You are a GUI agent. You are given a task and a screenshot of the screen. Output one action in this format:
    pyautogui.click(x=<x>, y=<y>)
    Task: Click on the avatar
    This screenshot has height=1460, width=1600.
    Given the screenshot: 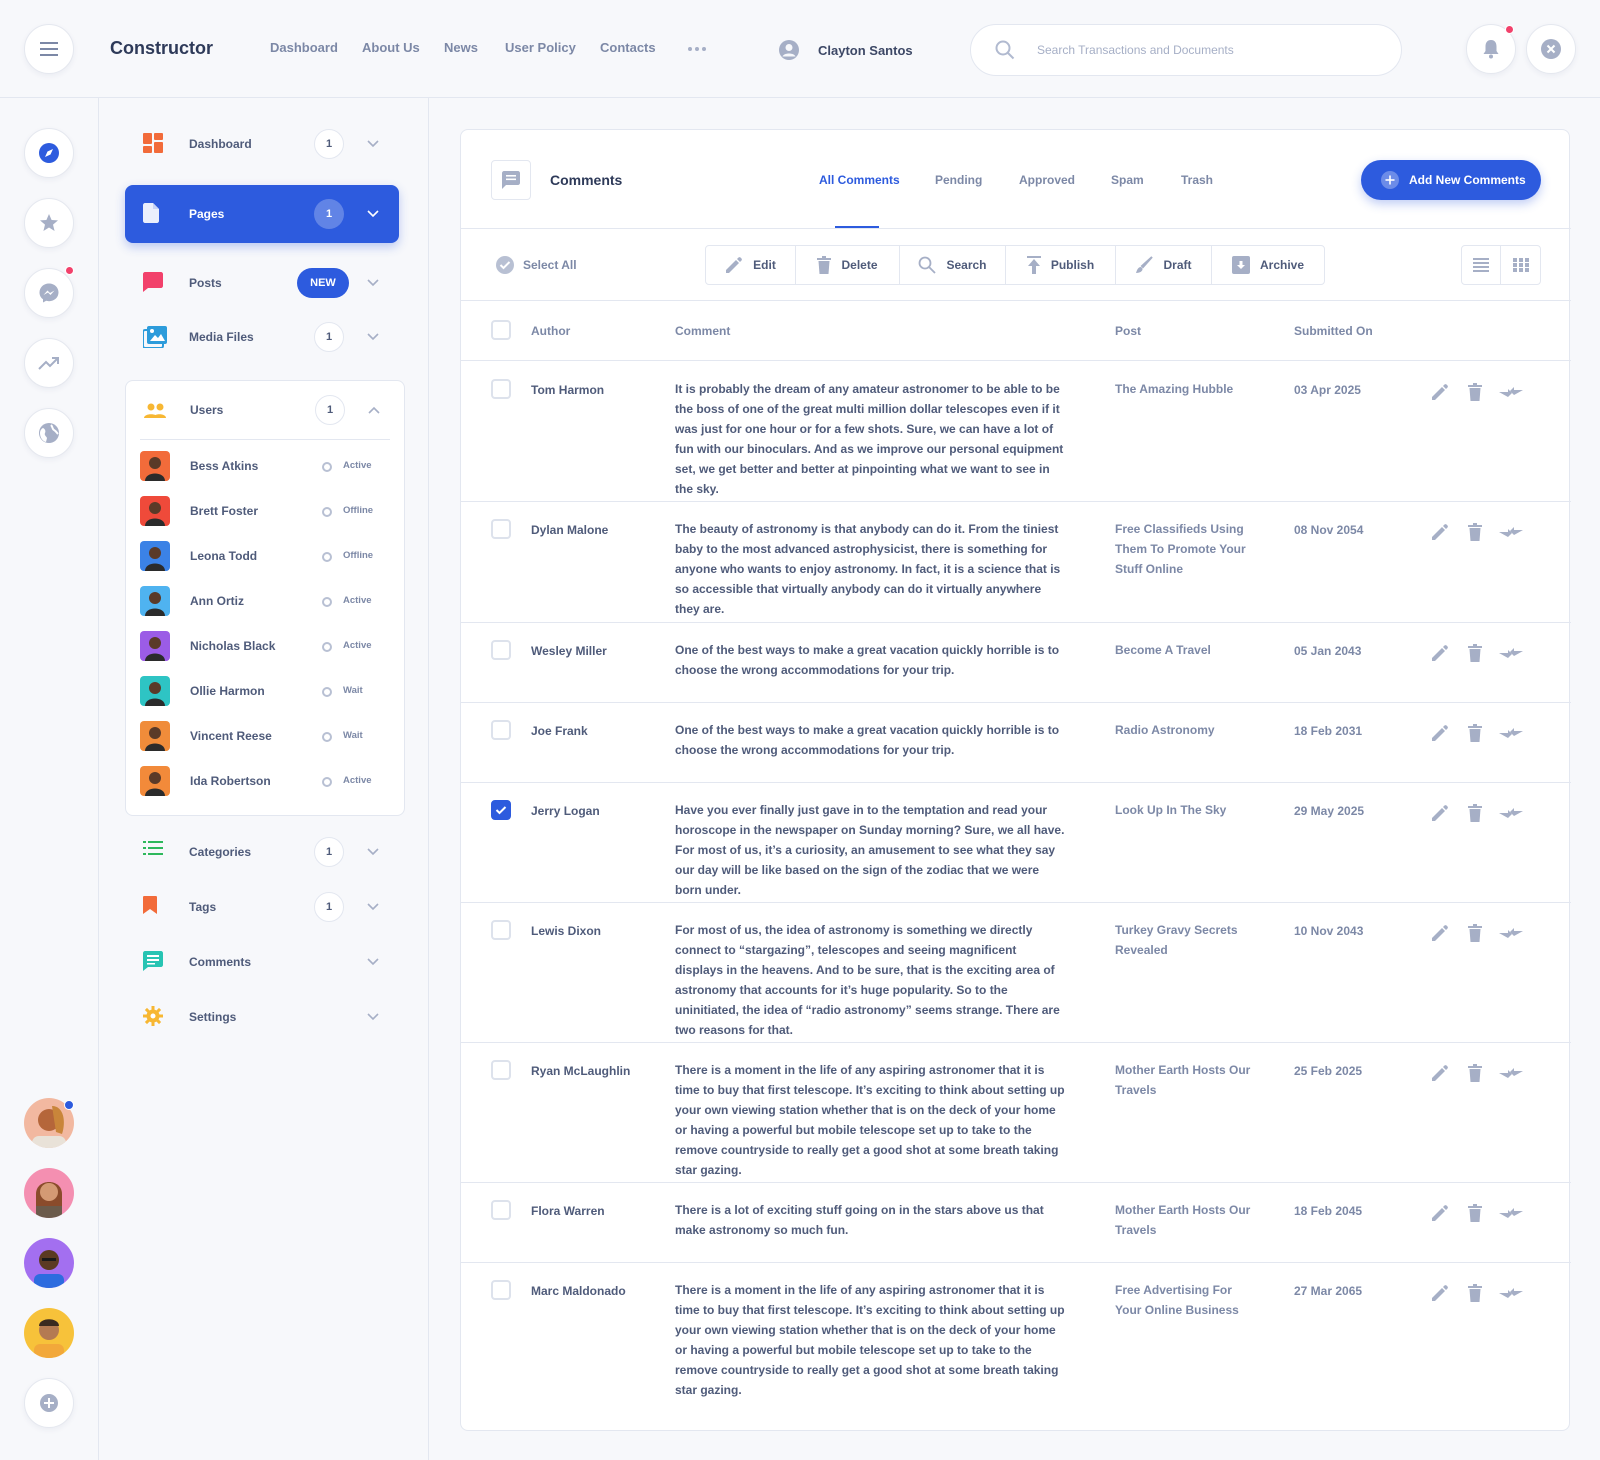 What is the action you would take?
    pyautogui.click(x=49, y=1333)
    